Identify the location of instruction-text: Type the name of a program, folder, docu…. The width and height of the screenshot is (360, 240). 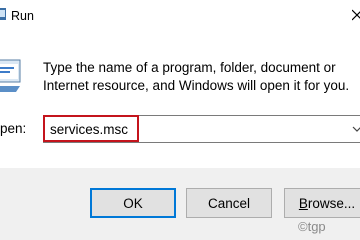
(196, 76).